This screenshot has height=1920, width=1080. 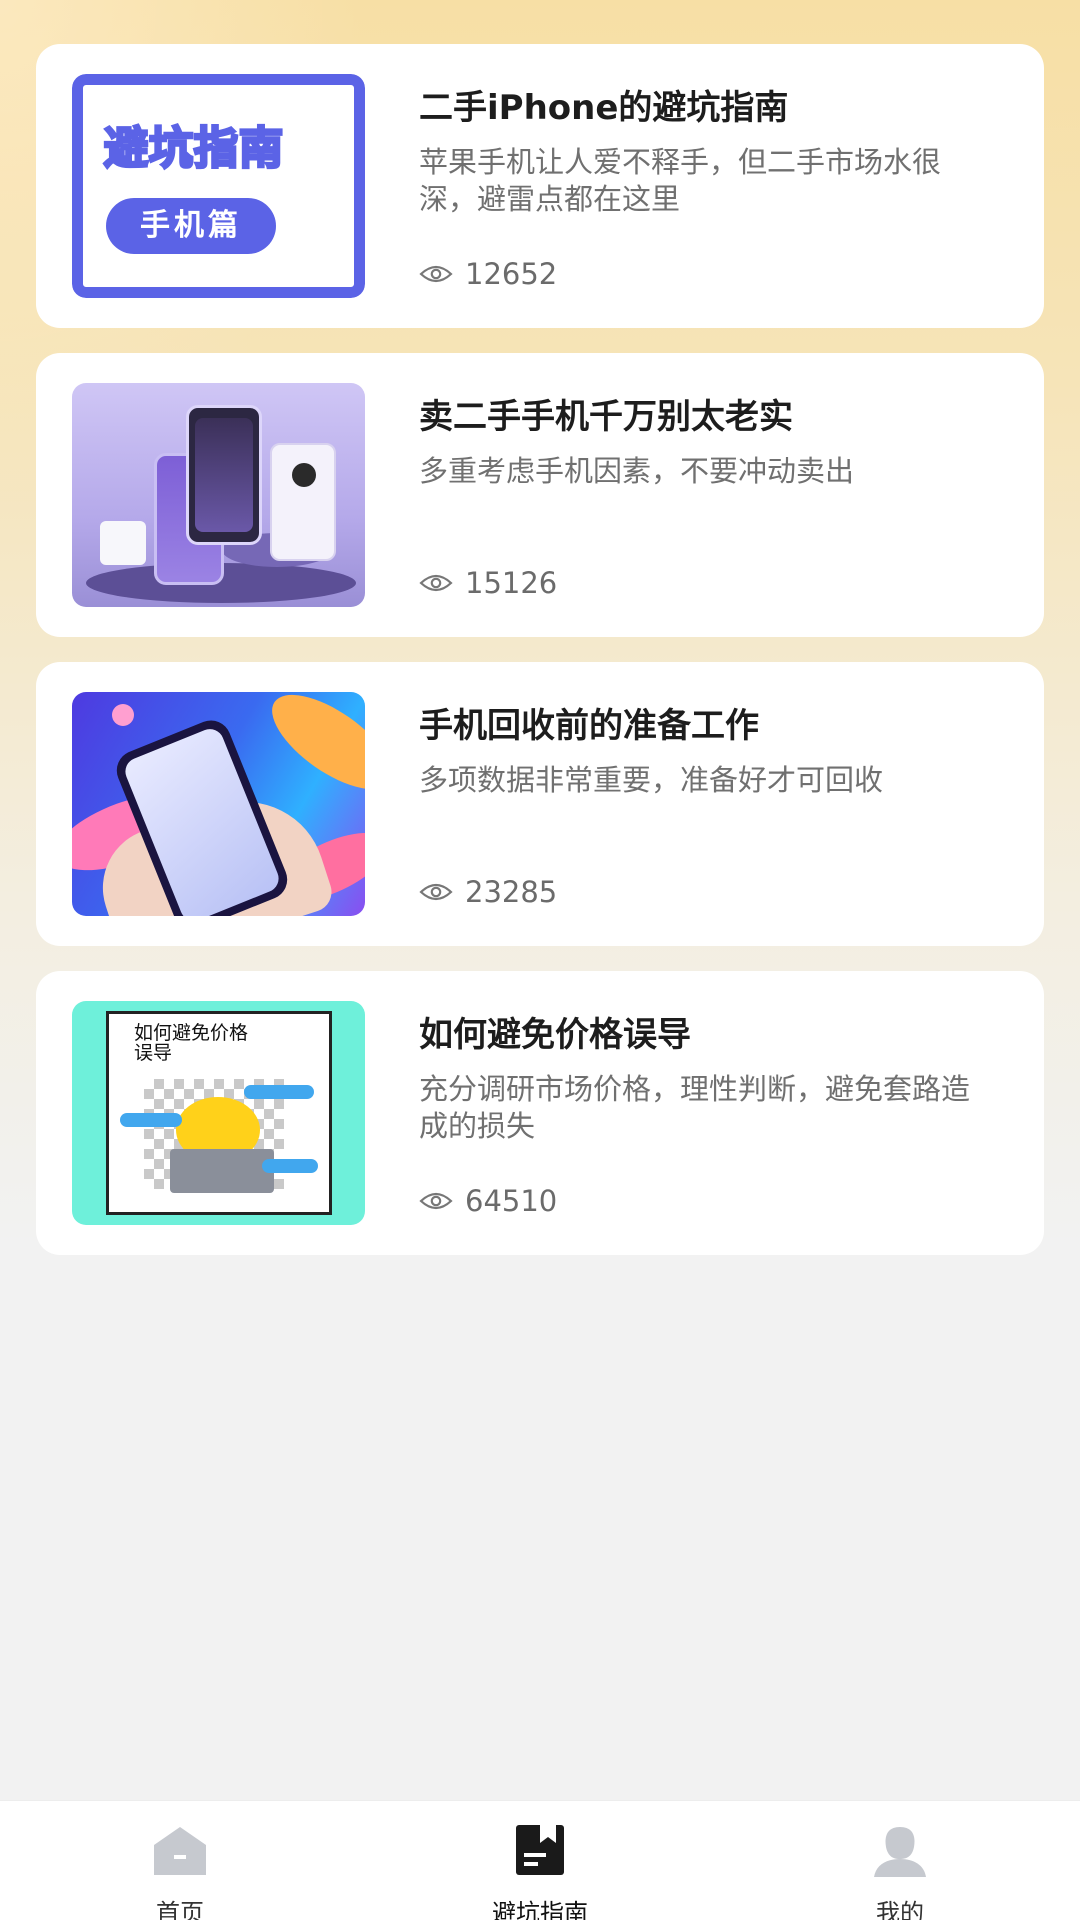 What do you see at coordinates (180, 1909) in the screenshot?
I see `tab-label: 首页` at bounding box center [180, 1909].